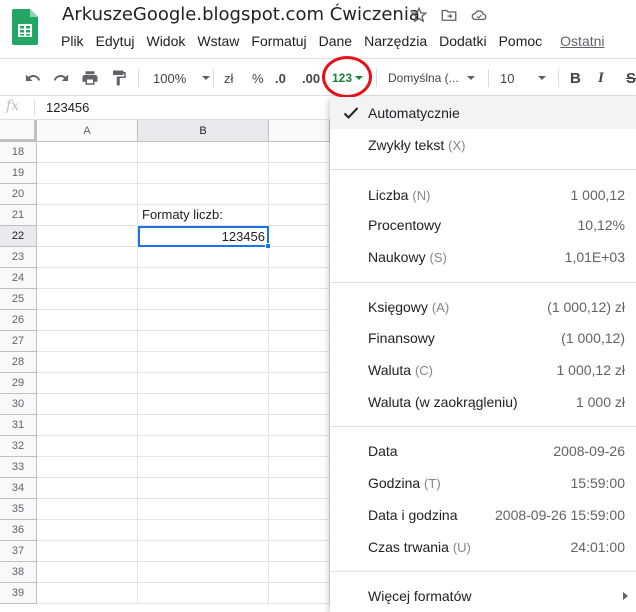  Describe the element at coordinates (203, 341) in the screenshot. I see `cell-b27` at that location.